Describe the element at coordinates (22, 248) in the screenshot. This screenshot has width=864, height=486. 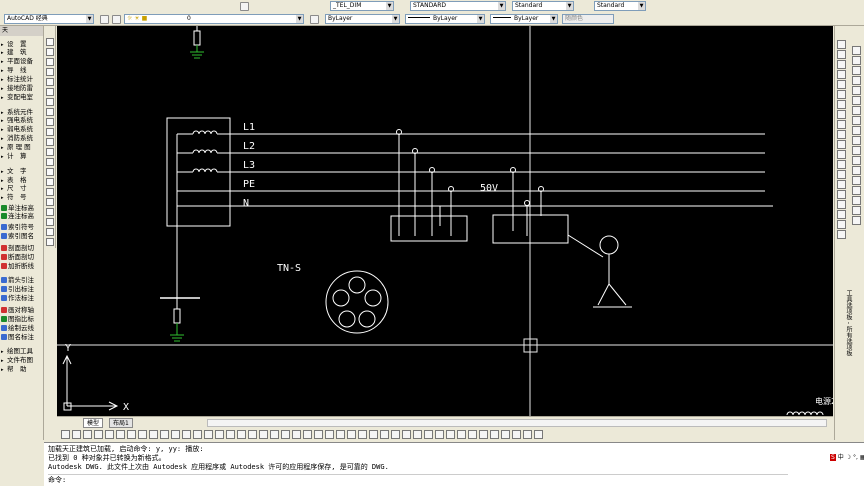
I see `menu-item: 剖面剖切` at that location.